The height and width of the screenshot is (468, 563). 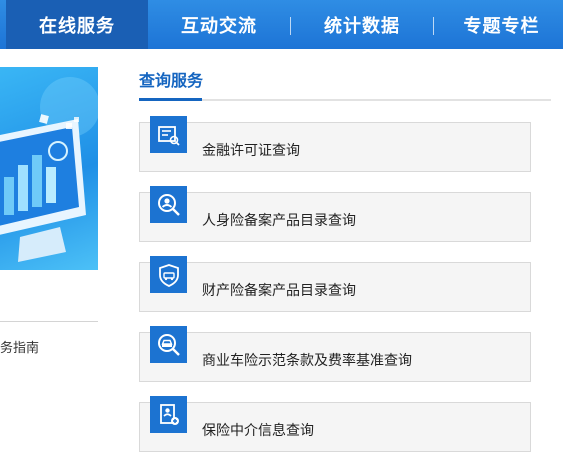 What do you see at coordinates (170, 99) in the screenshot?
I see `section-underline-active` at bounding box center [170, 99].